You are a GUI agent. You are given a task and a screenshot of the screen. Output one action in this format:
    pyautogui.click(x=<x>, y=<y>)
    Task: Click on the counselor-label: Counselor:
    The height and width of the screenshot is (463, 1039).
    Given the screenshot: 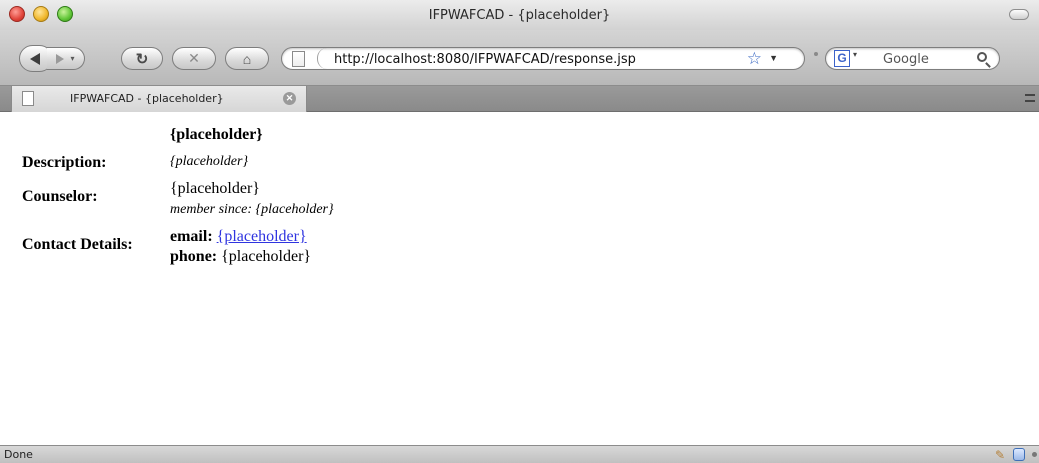 What is the action you would take?
    pyautogui.click(x=60, y=196)
    